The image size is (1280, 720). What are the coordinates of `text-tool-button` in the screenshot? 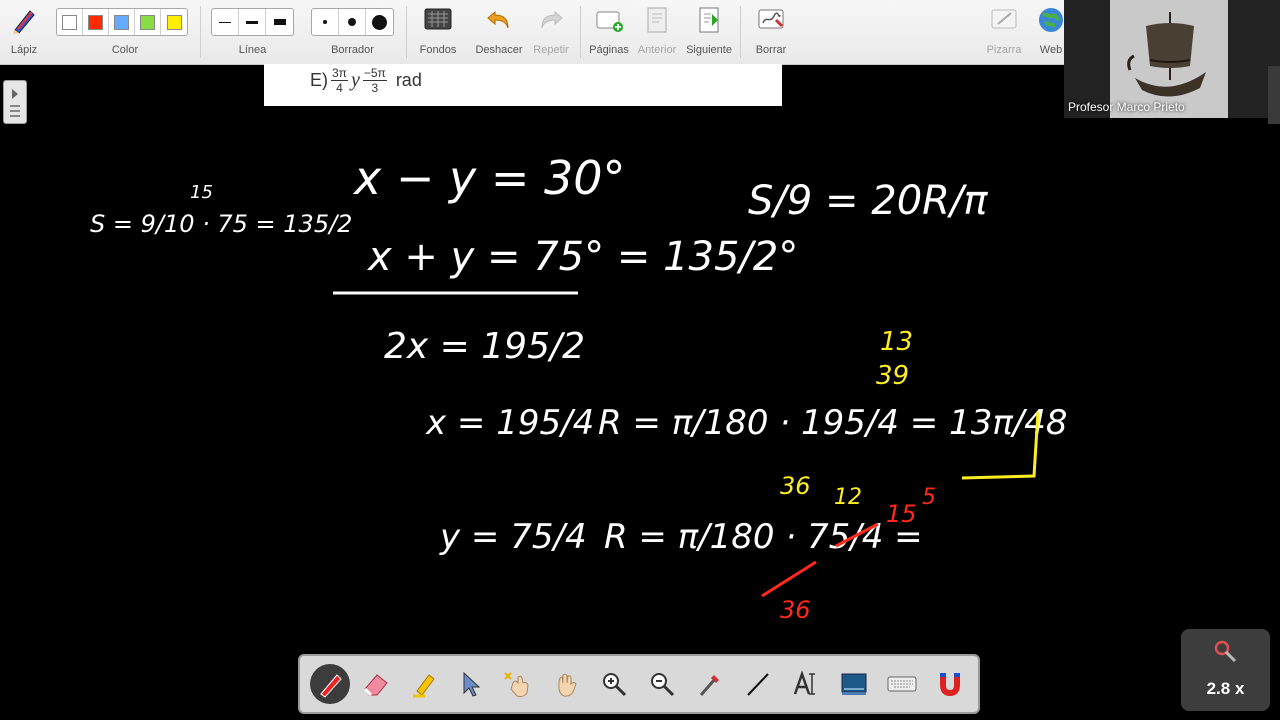 It's located at (806, 684).